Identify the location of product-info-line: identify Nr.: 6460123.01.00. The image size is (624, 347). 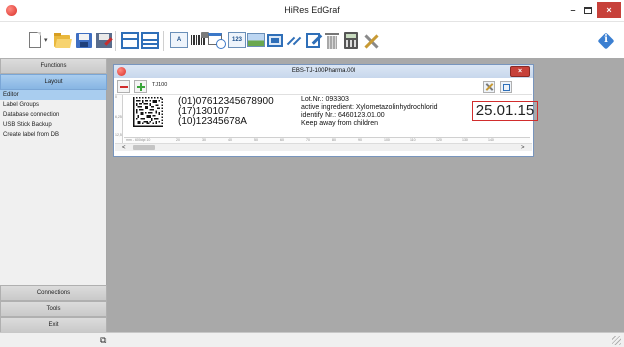
(343, 115).